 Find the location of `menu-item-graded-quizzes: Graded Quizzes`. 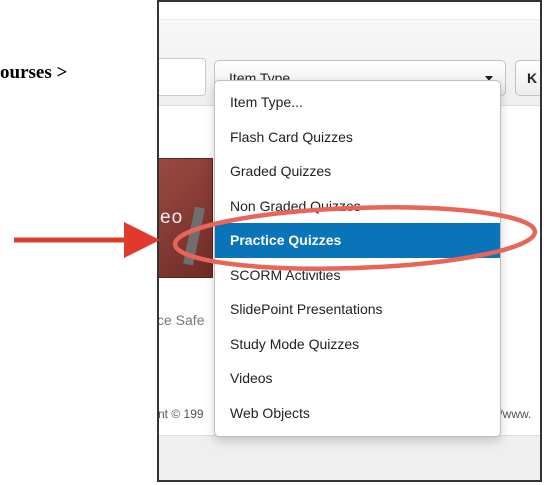

menu-item-graded-quizzes: Graded Quizzes is located at coordinates (357, 171).